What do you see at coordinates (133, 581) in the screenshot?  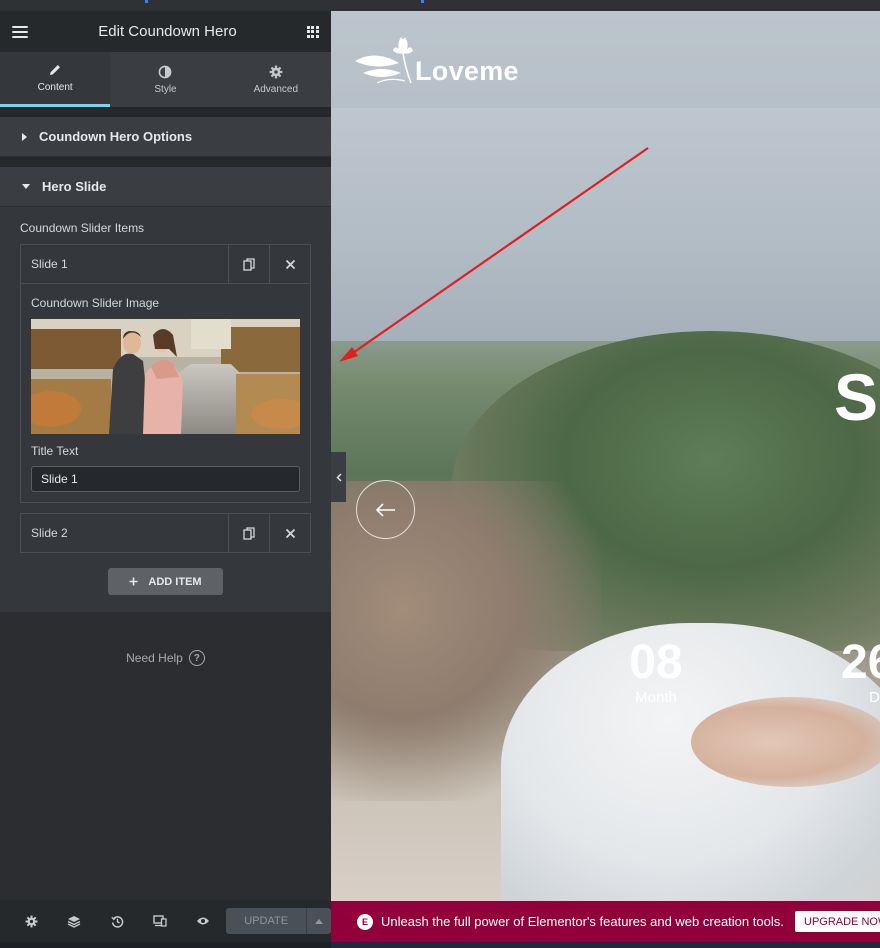 I see `plus-icon` at bounding box center [133, 581].